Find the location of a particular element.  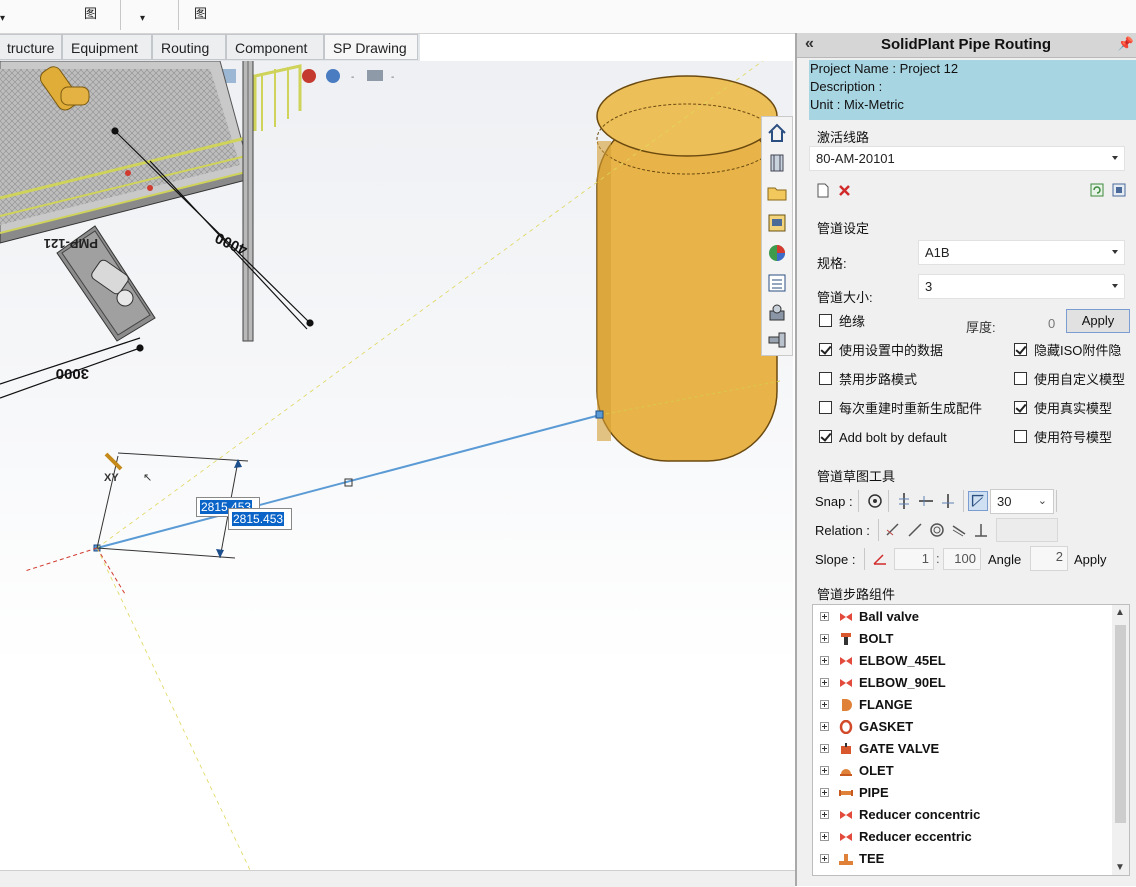

slope-apply-button: Apply is located at coordinates (1090, 559).